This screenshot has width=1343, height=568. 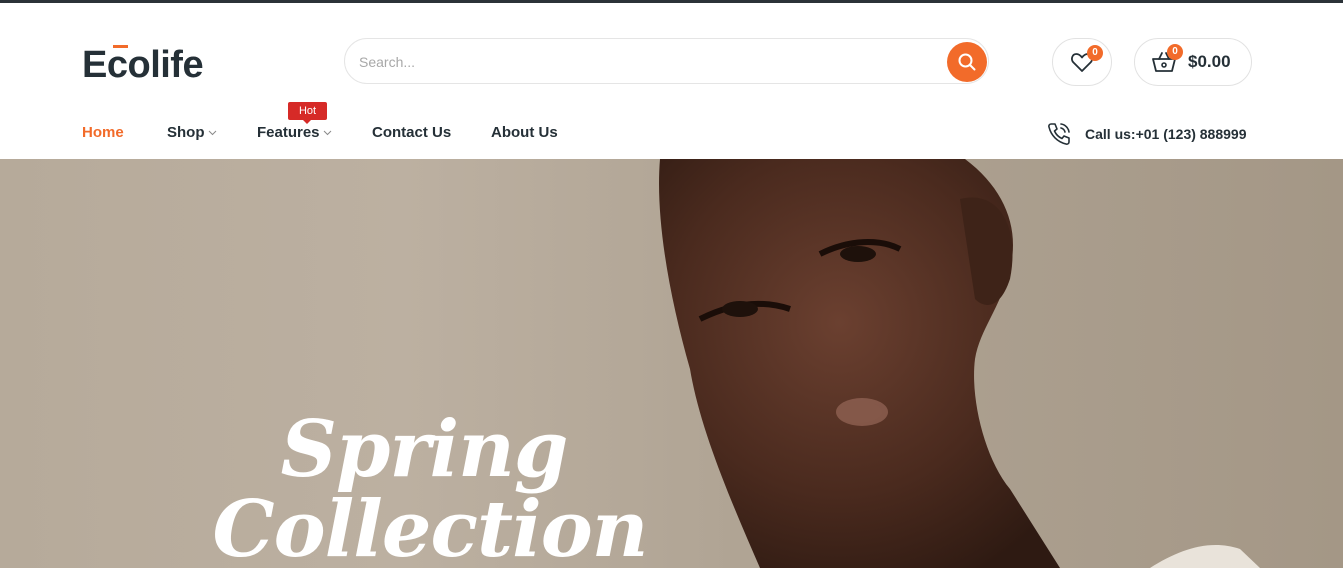 I want to click on hero-title-line1: Spring, so click(x=424, y=449).